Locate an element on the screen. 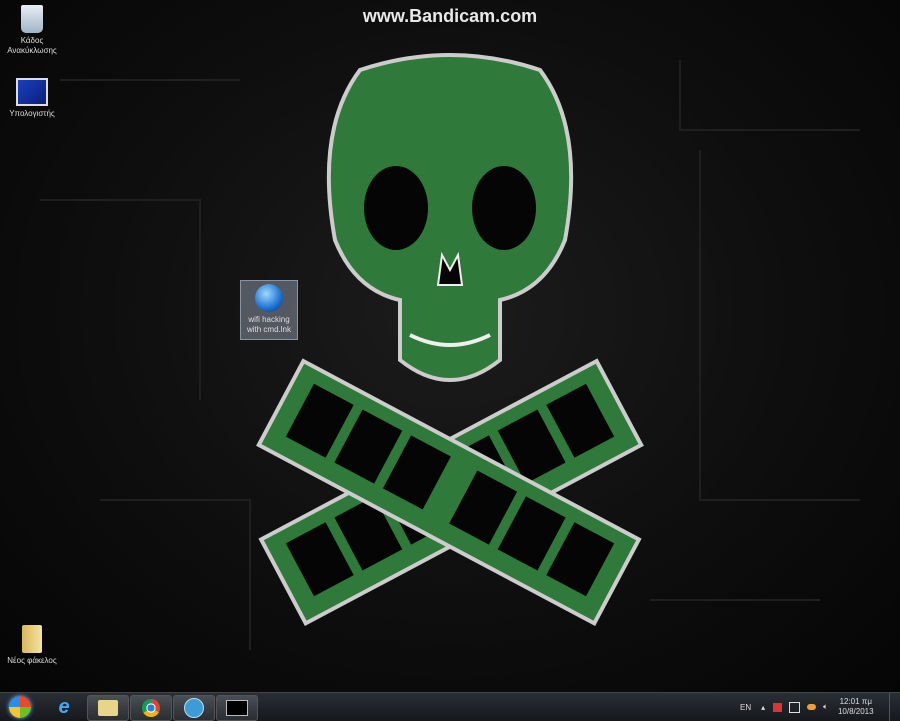 This screenshot has width=900, height=721. app-circle-icon is located at coordinates (194, 708).